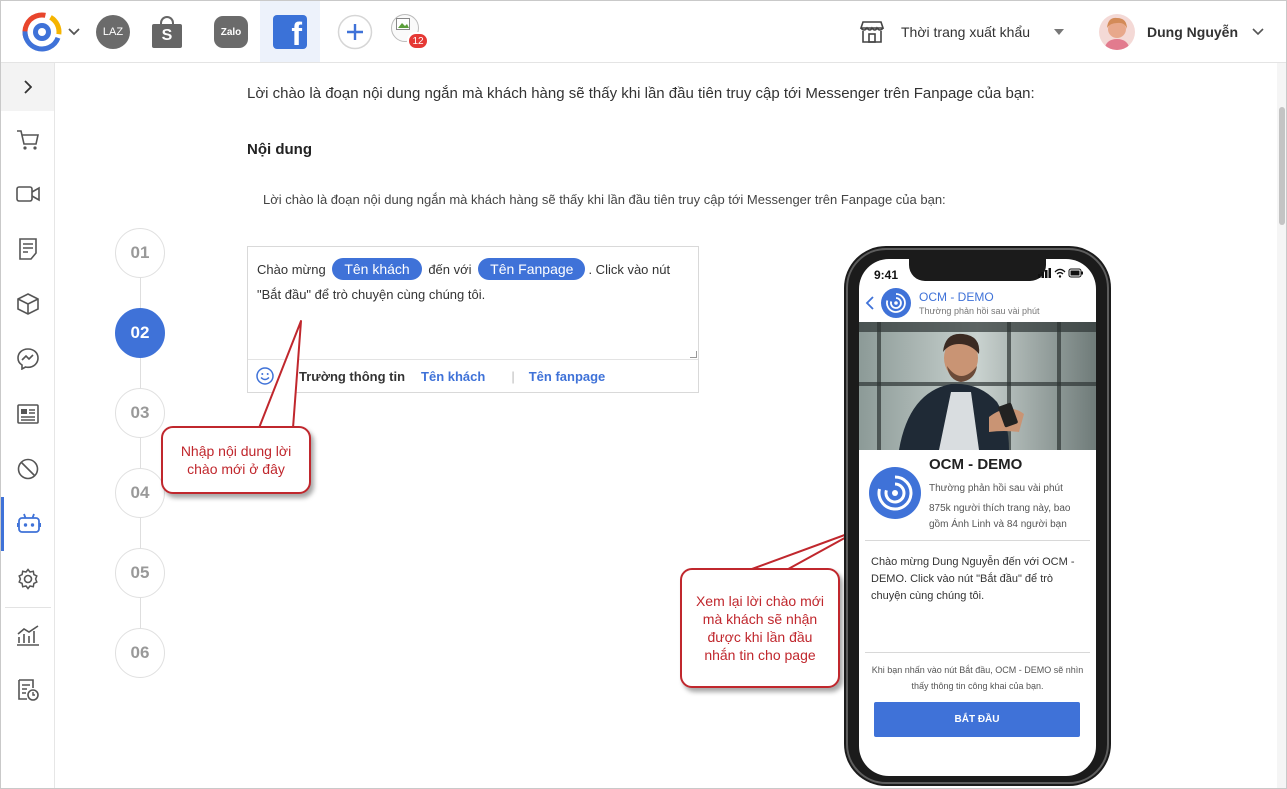 The image size is (1287, 789). Describe the element at coordinates (977, 719) in the screenshot. I see `start-button: BẮT ĐẦU` at that location.